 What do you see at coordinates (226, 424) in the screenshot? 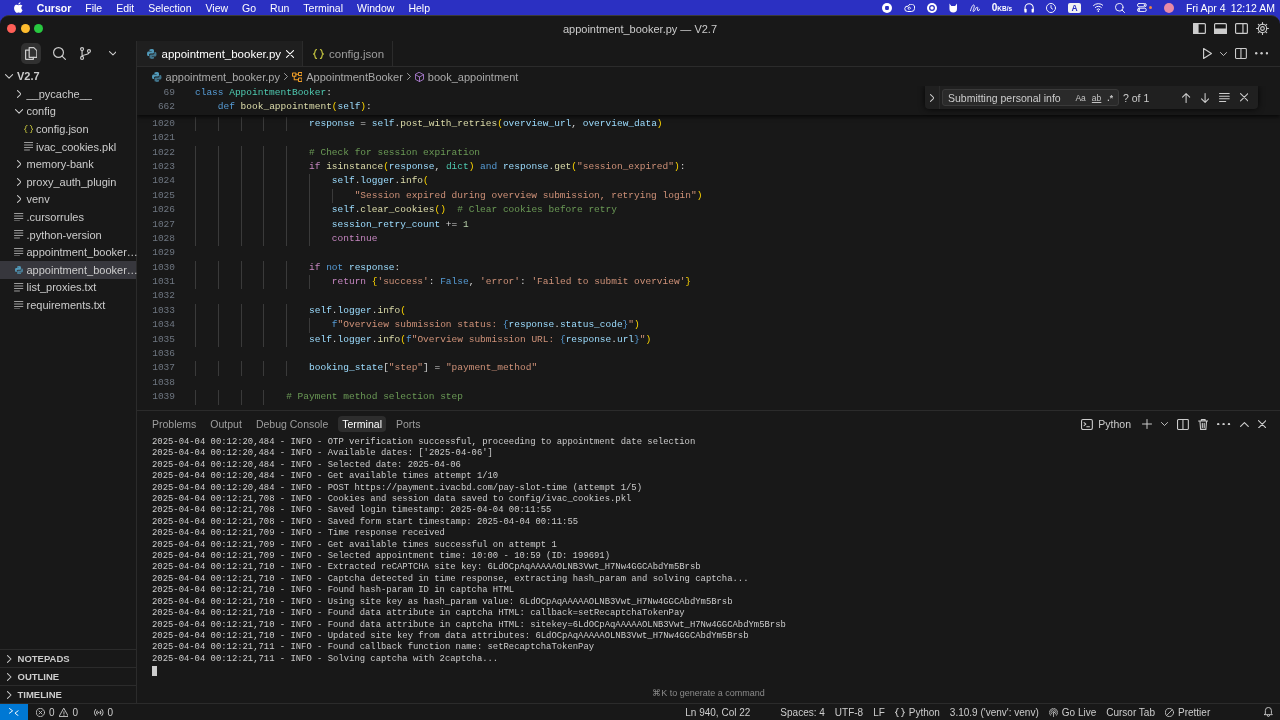
I see `panel-tab: Output` at bounding box center [226, 424].